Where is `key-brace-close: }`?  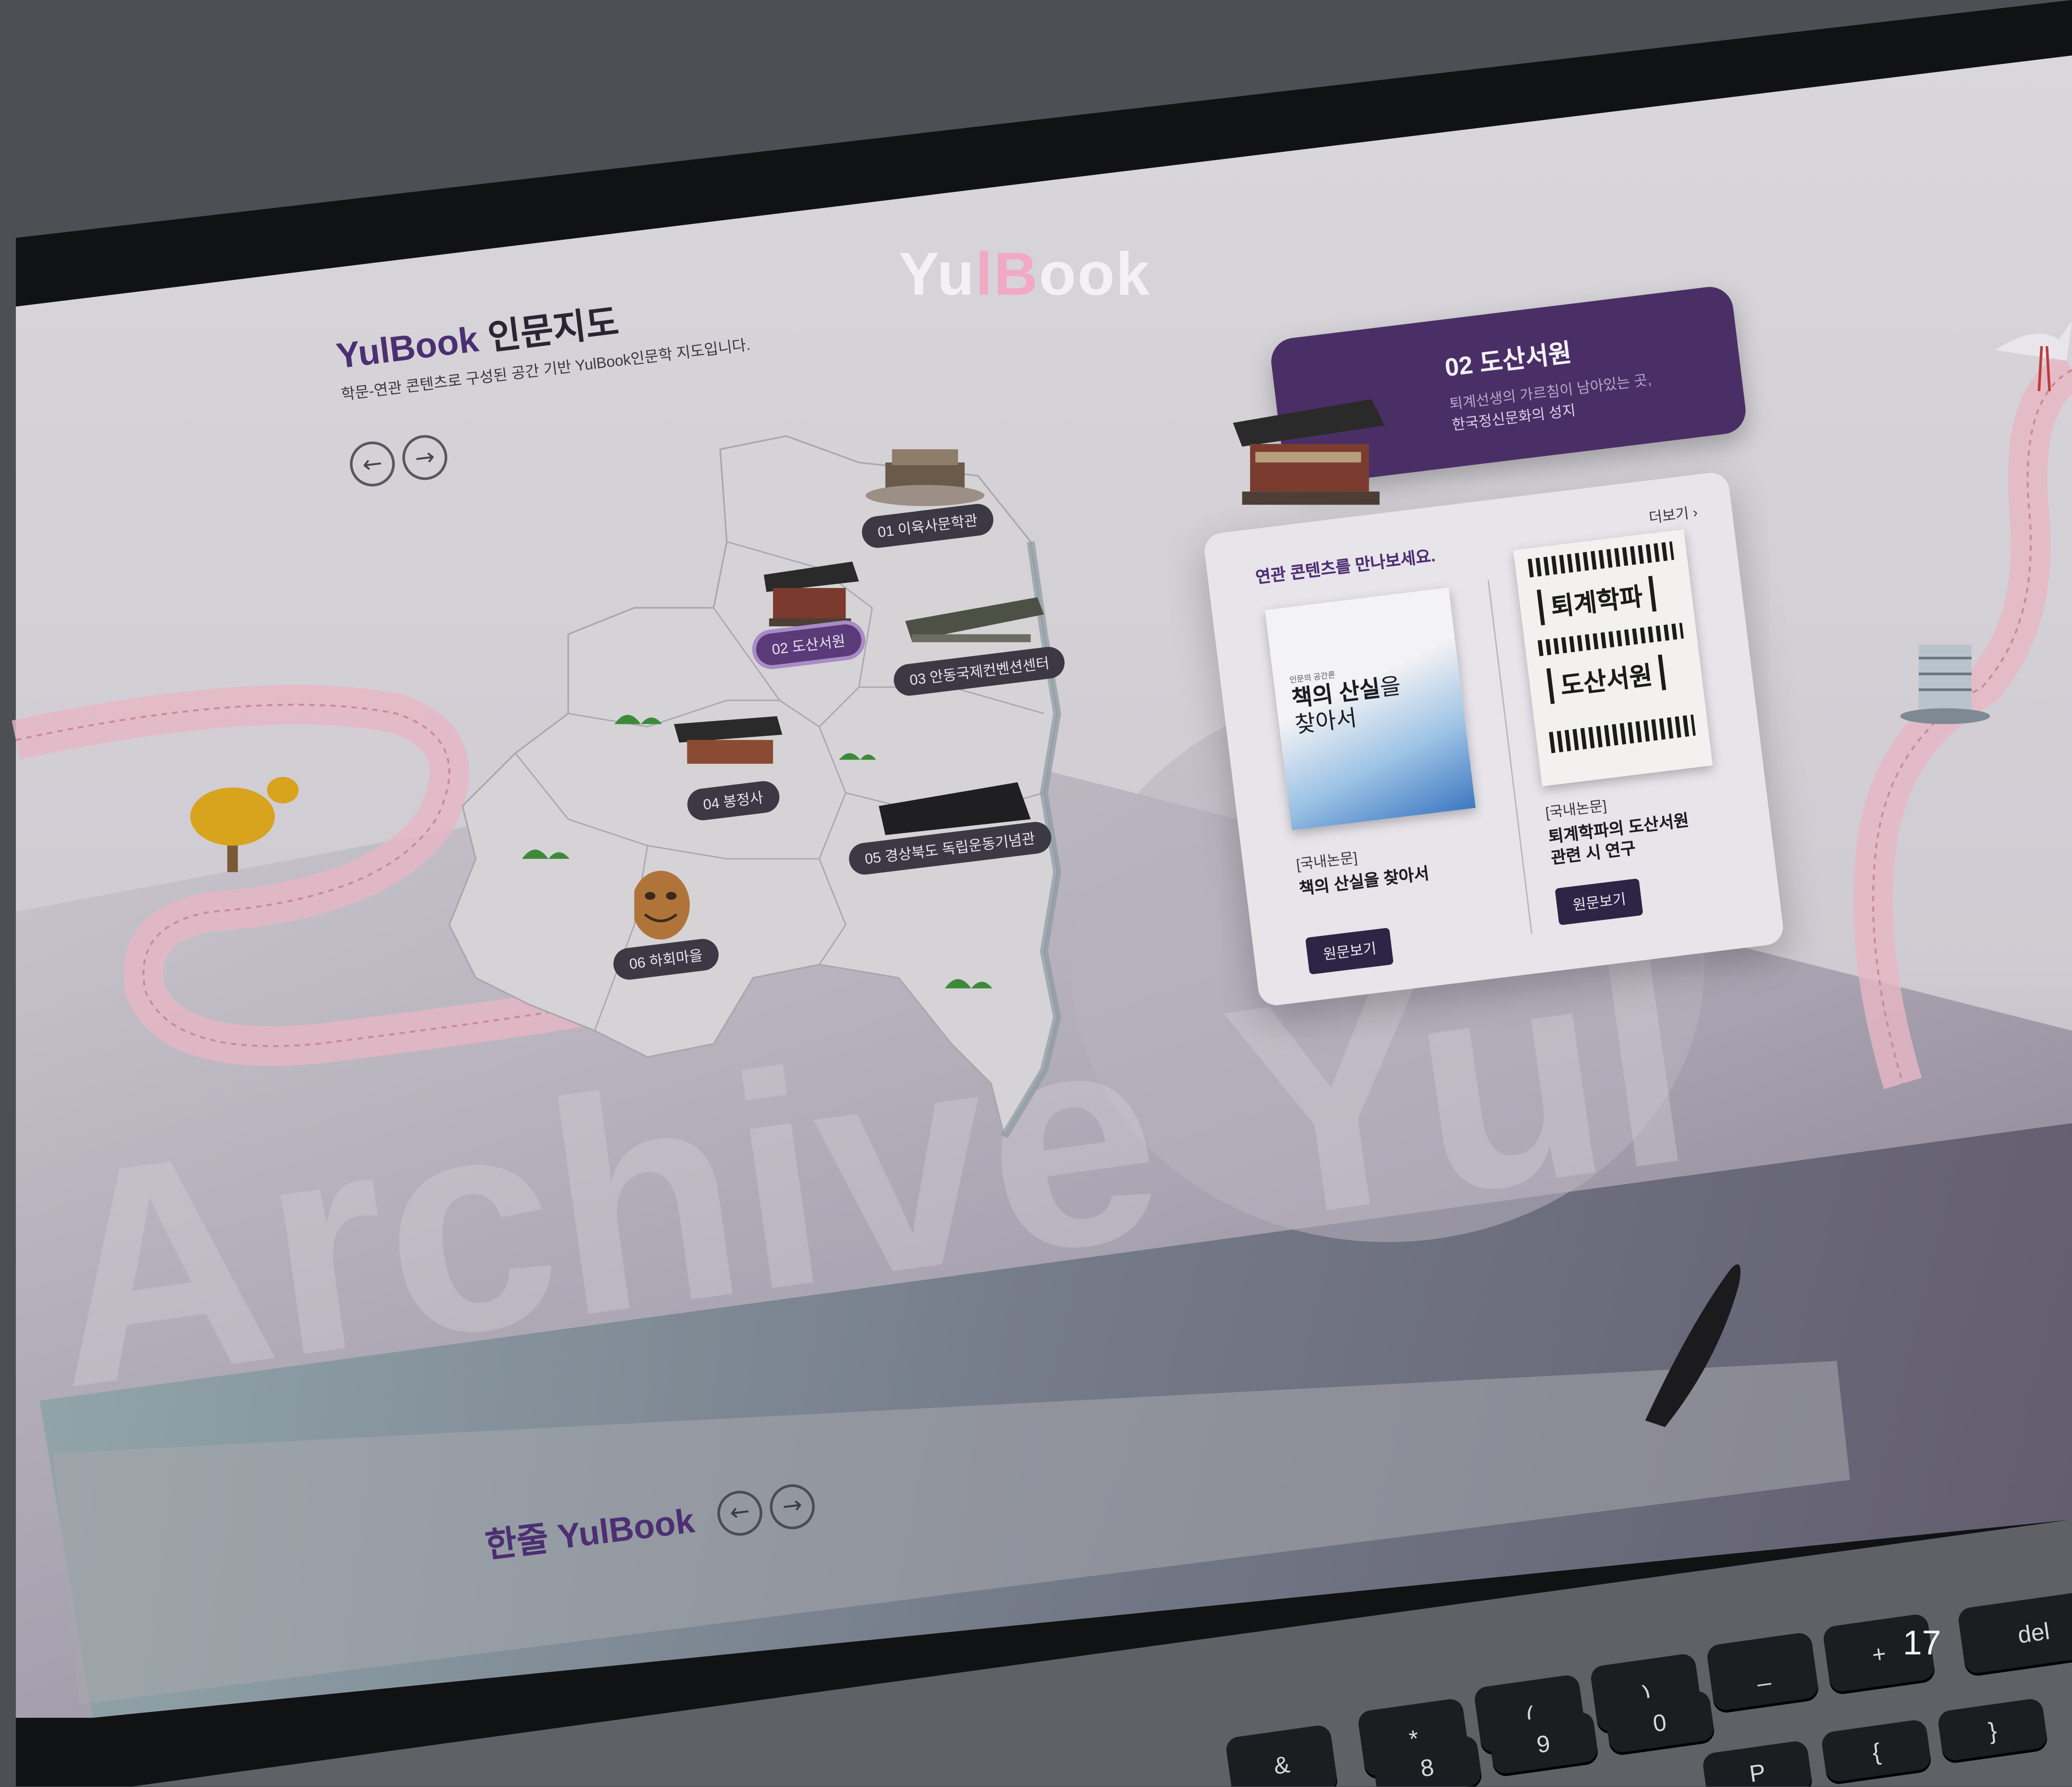 key-brace-close: } is located at coordinates (1993, 1731).